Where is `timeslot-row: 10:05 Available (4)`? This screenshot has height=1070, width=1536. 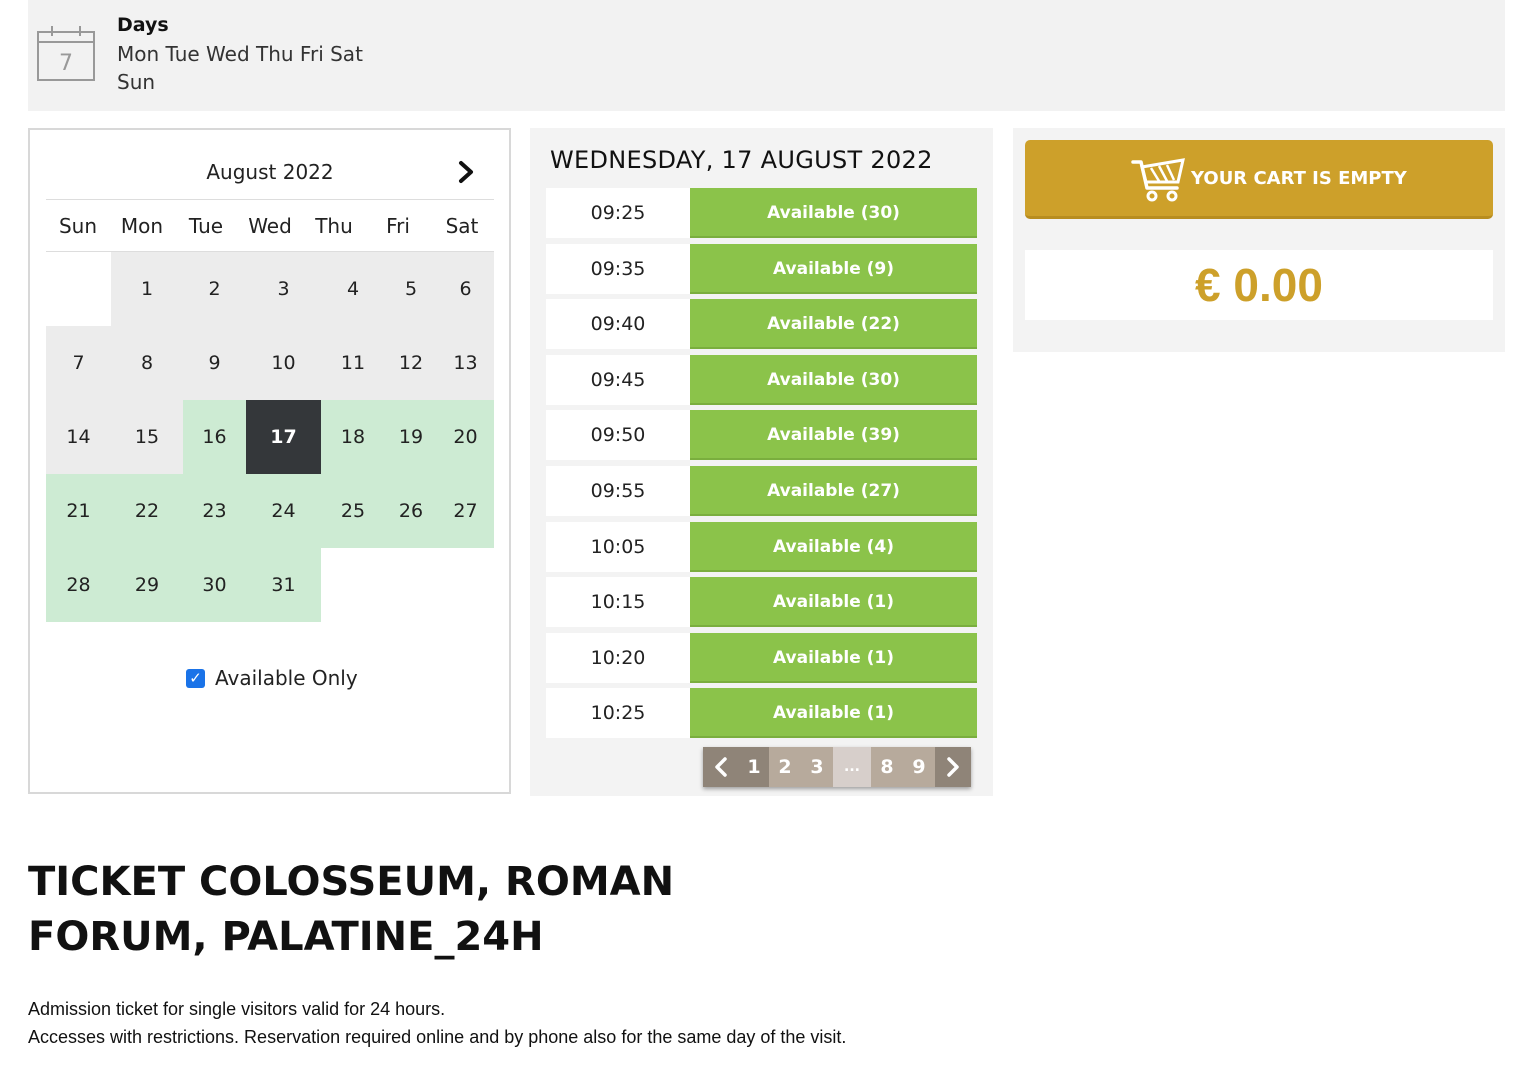
timeslot-row: 10:05 Available (4) is located at coordinates (761, 546).